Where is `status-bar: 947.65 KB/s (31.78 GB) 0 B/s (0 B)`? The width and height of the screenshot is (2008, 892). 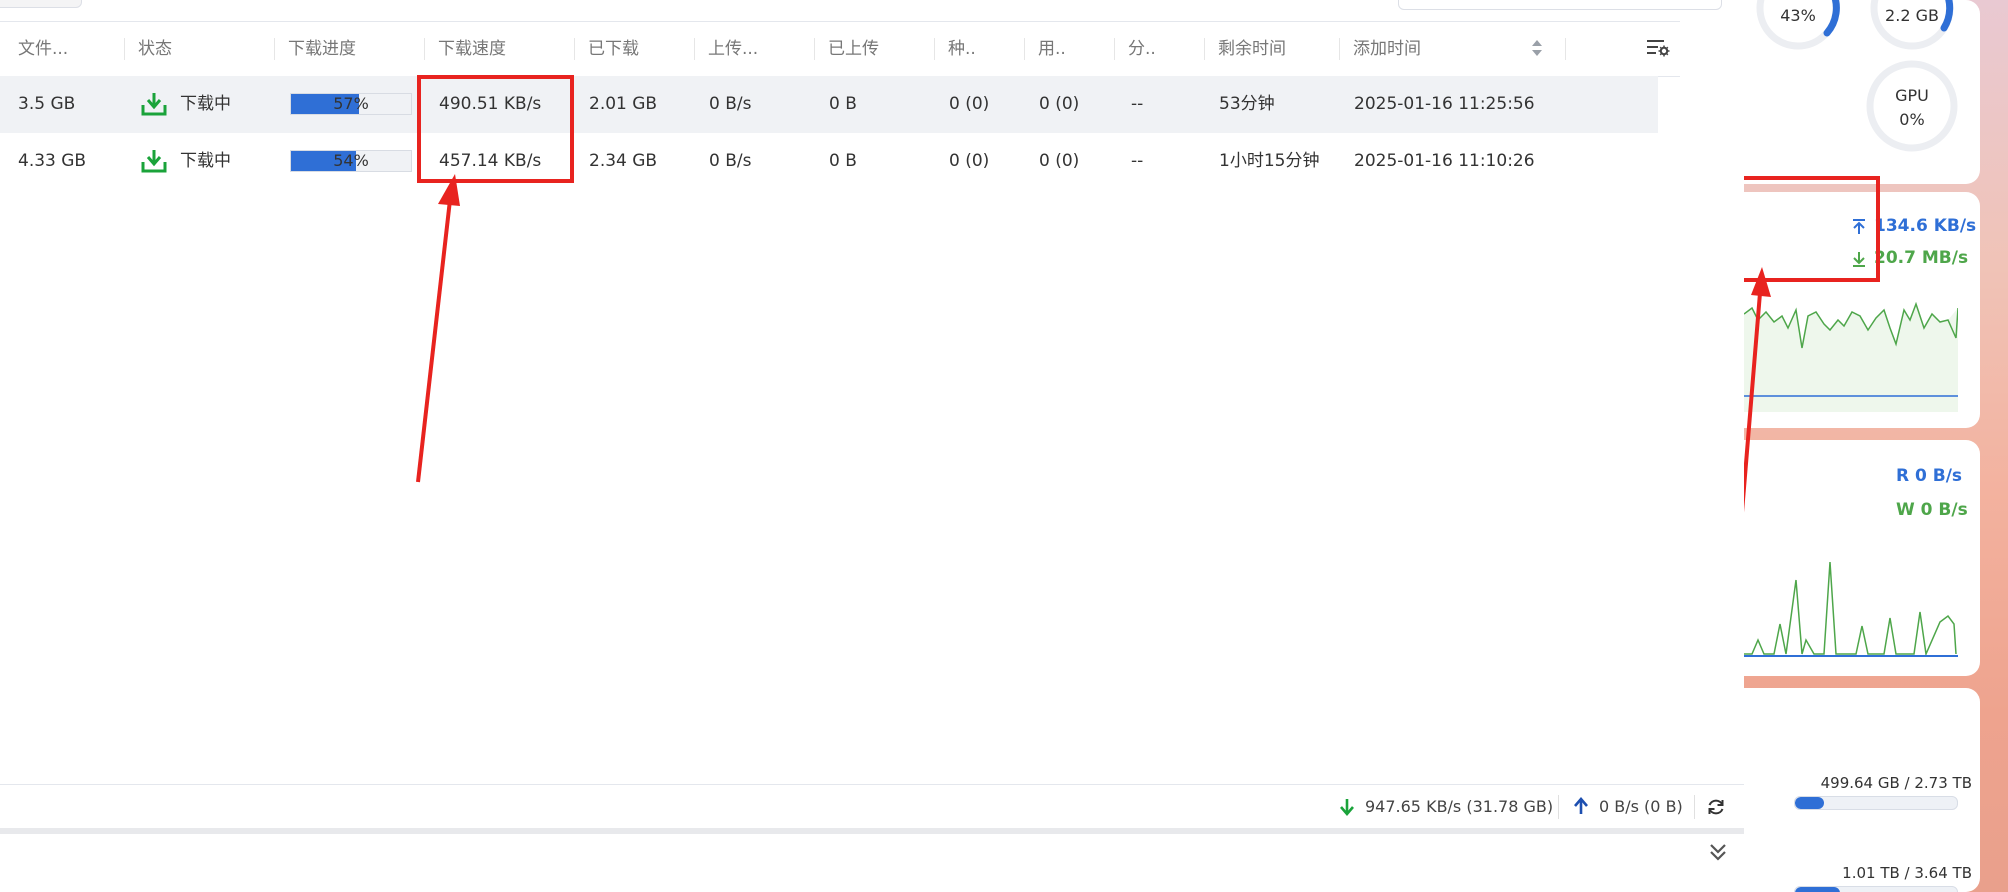
status-bar: 947.65 KB/s (31.78 GB) 0 B/s (0 B) is located at coordinates (872, 806).